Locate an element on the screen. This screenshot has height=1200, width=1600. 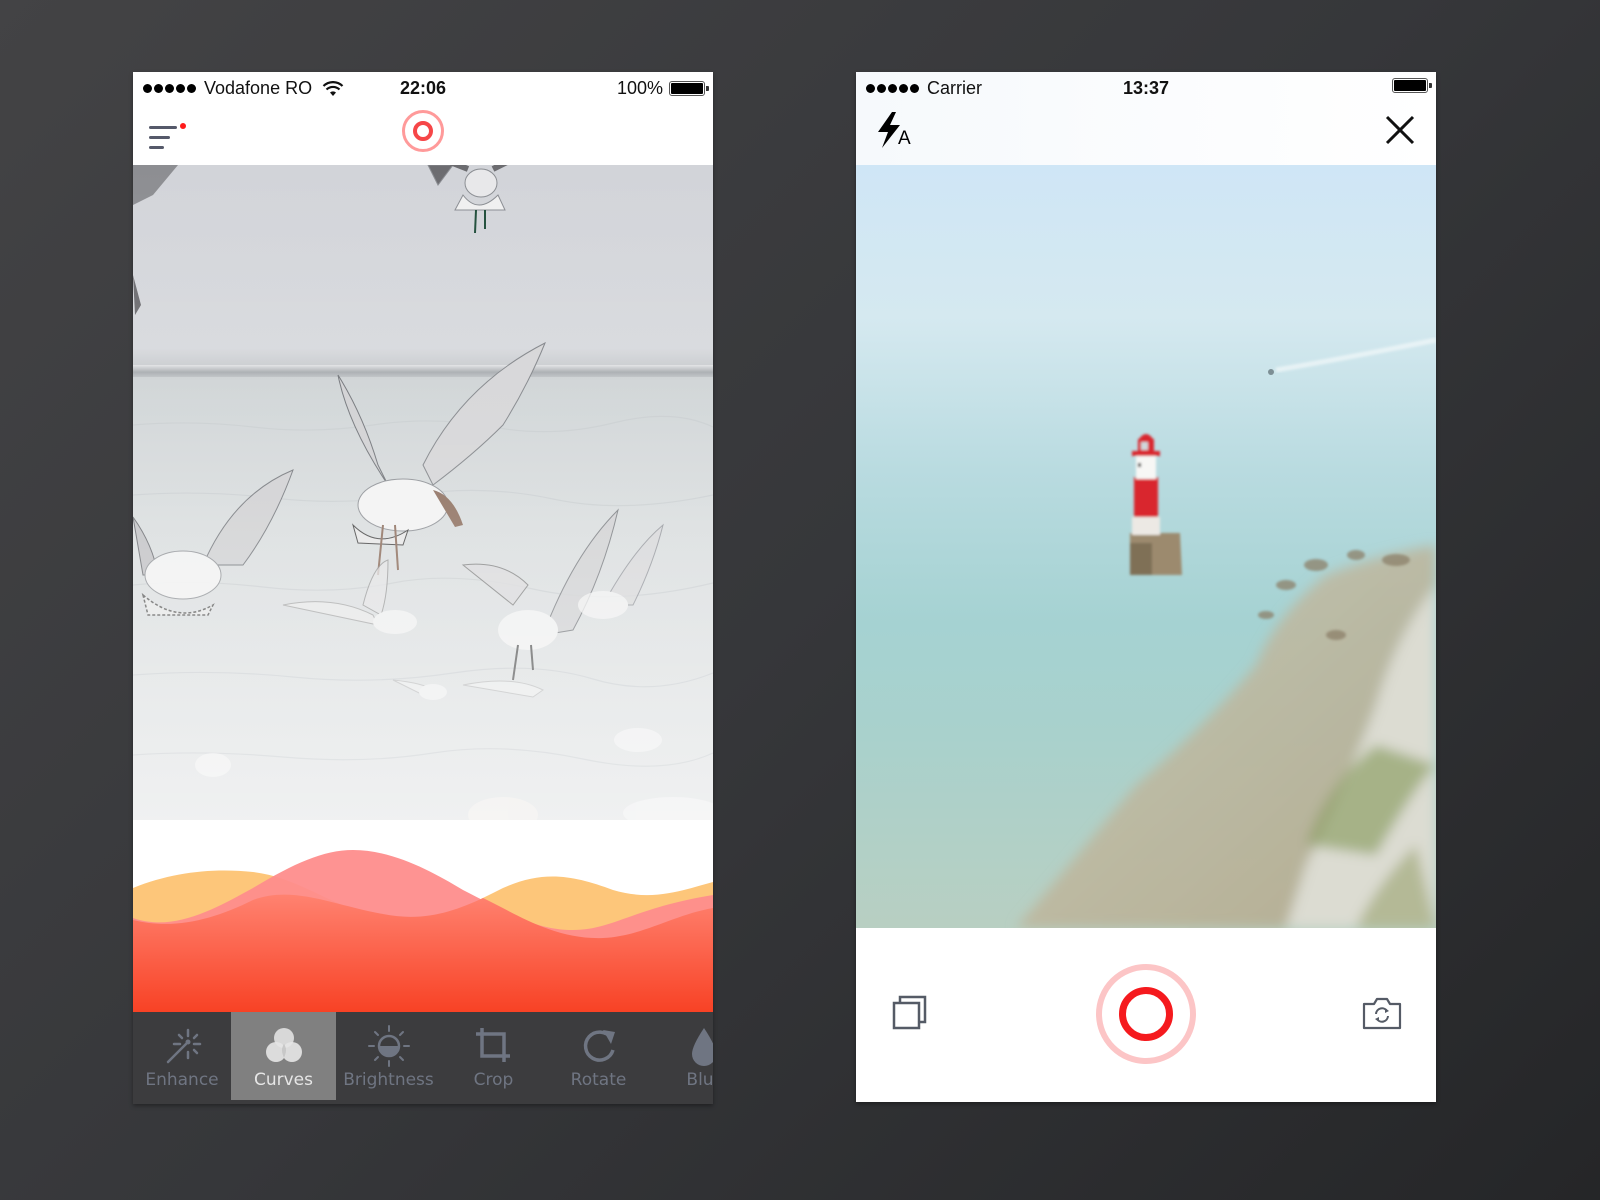
flash-auto-icon: A is located at coordinates (896, 132).